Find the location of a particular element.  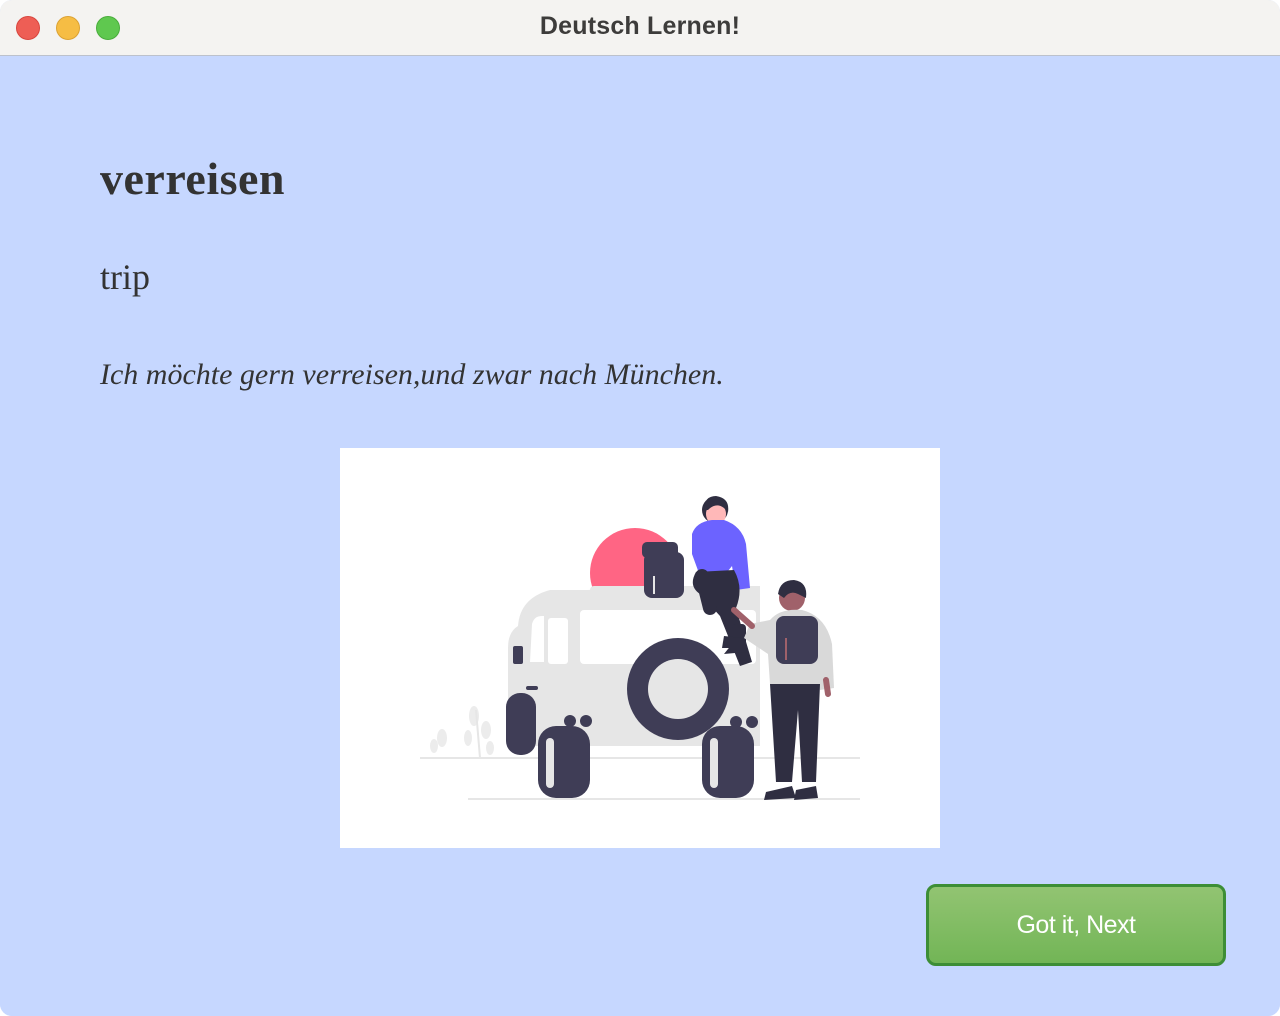

got-it-next-button: Got it, Next is located at coordinates (1076, 925).